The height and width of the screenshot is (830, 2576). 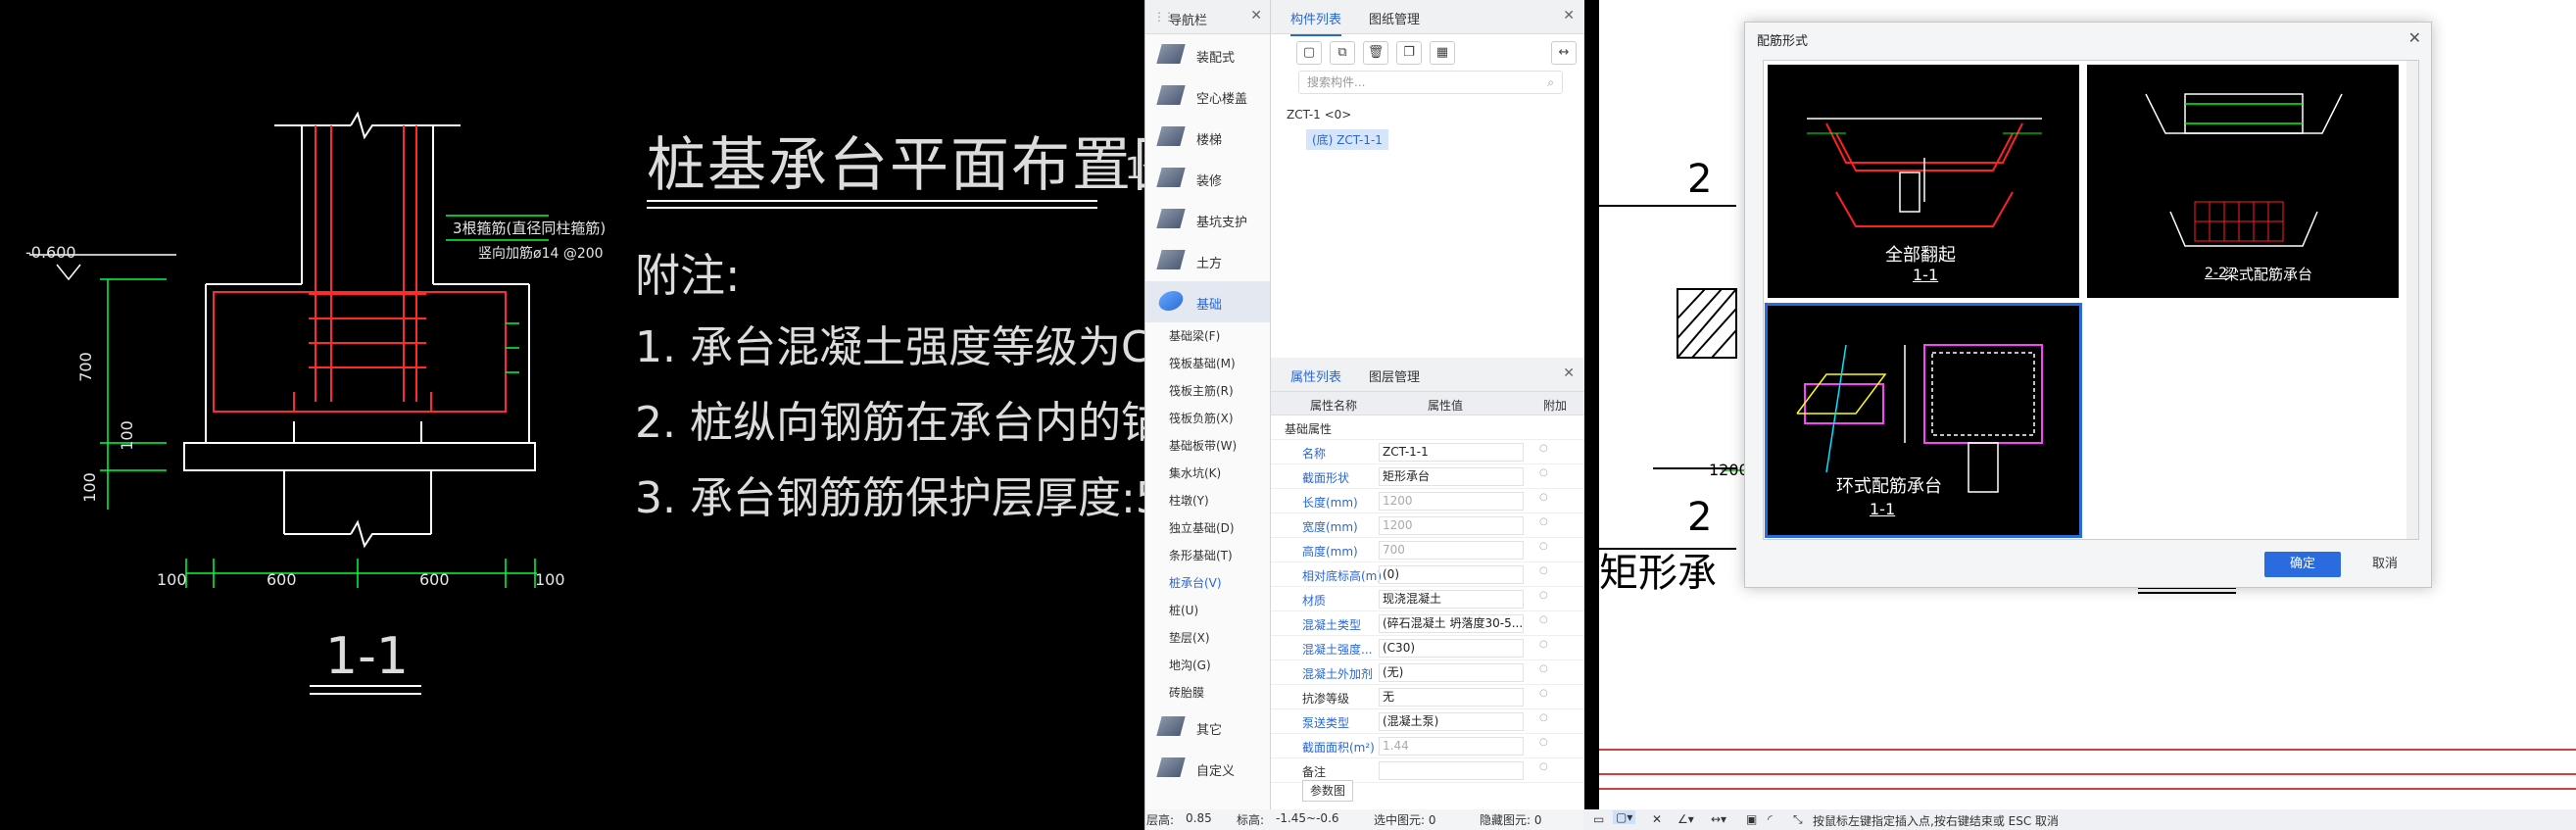 What do you see at coordinates (1923, 182) in the screenshot?
I see `option-full-bent: 全部翻起 1-1` at bounding box center [1923, 182].